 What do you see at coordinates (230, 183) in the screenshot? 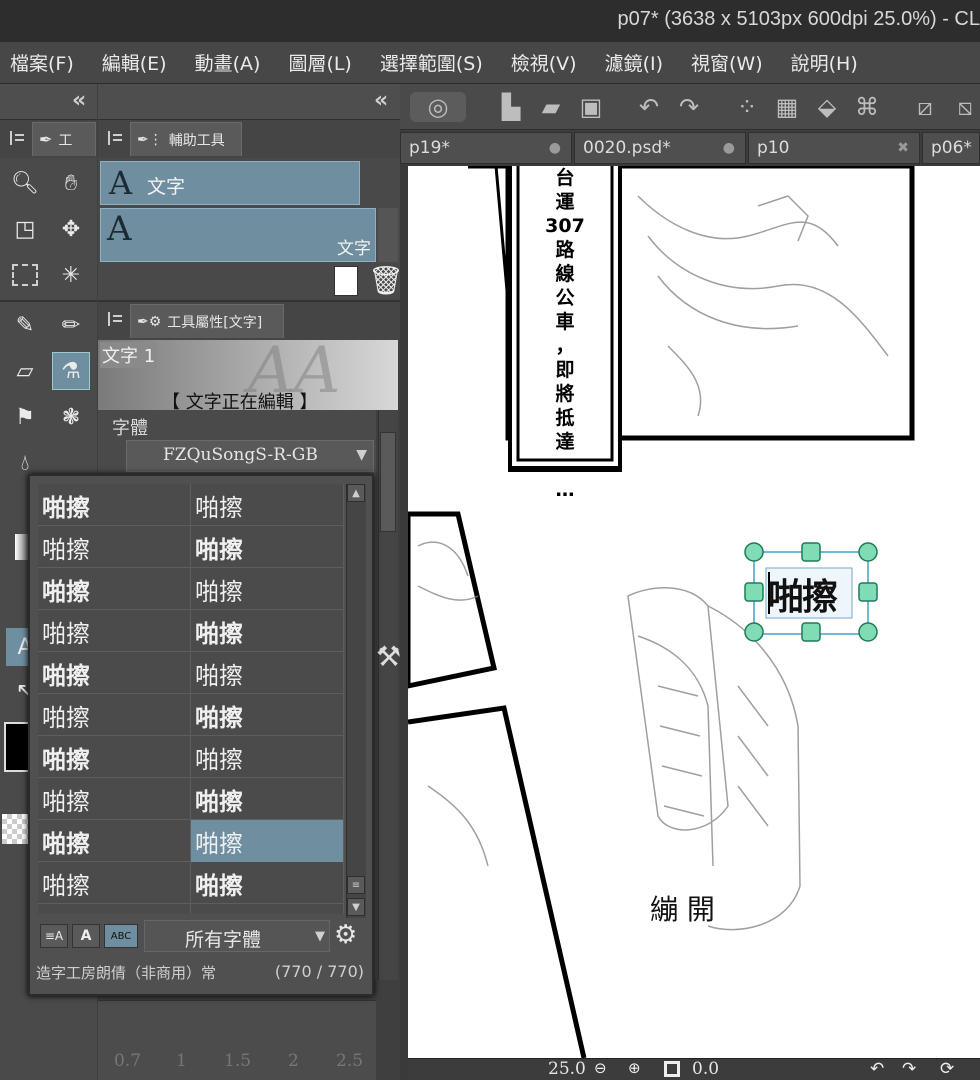
I see `subtool-group-text: A 文字` at bounding box center [230, 183].